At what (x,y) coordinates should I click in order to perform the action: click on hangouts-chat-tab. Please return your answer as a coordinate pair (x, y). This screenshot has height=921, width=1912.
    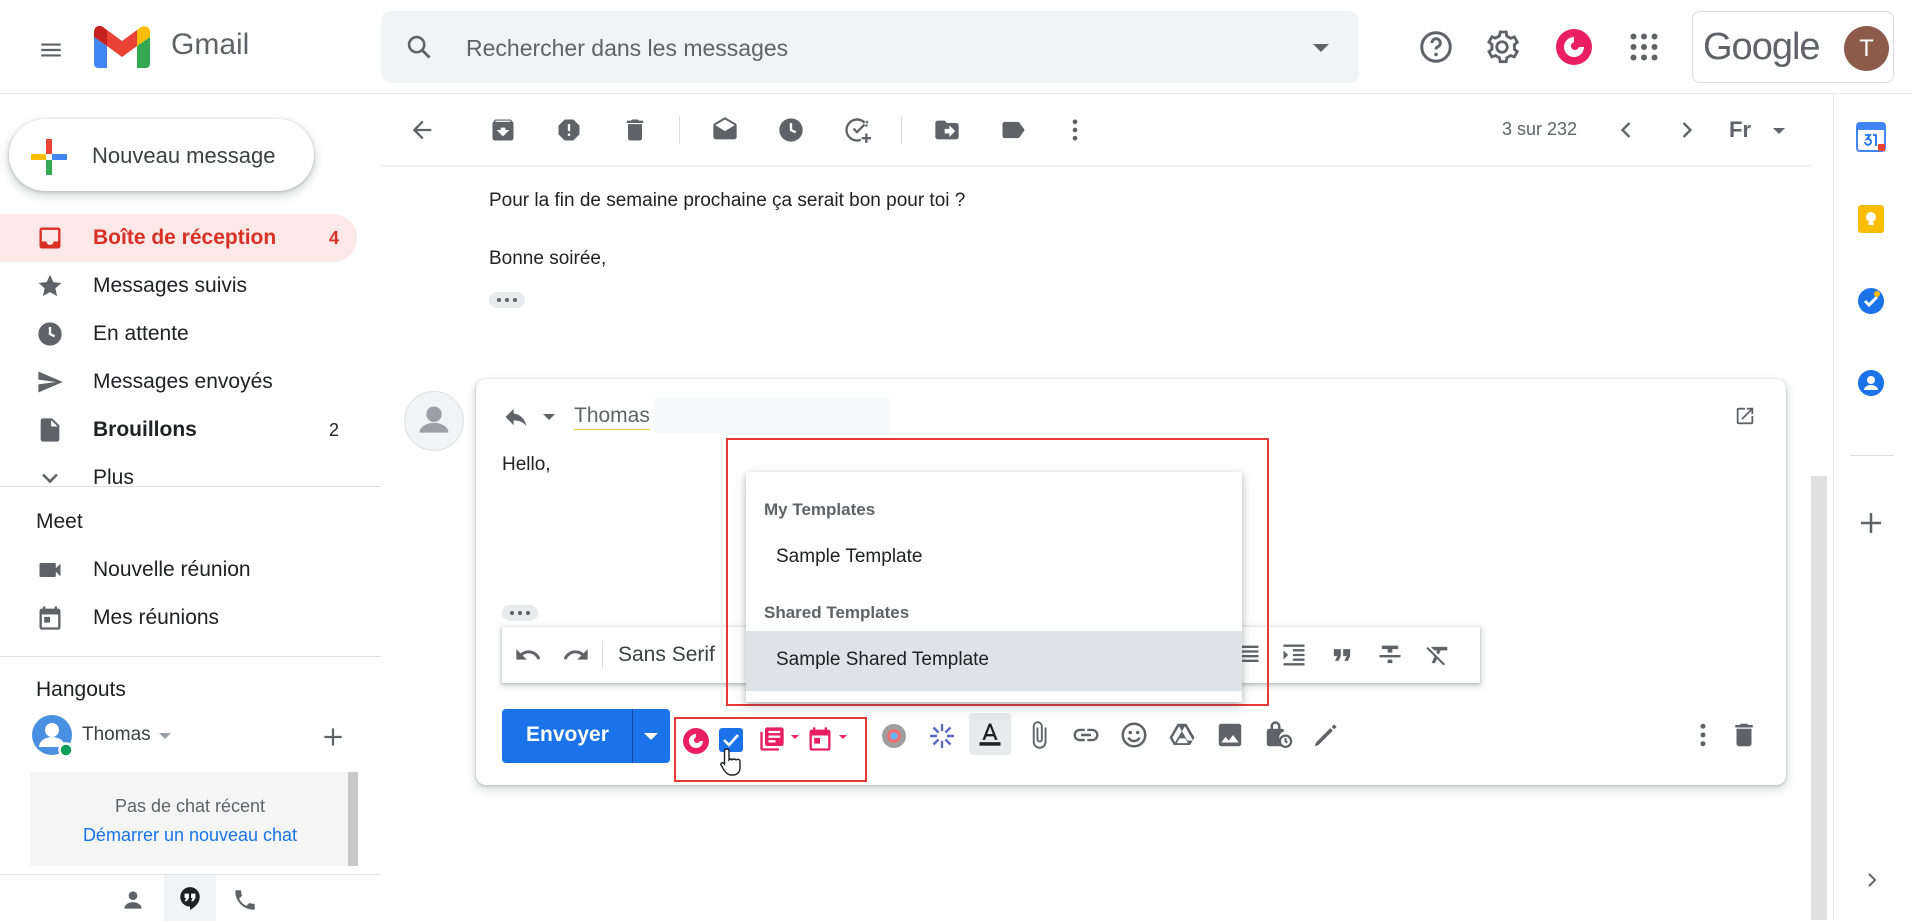
    Looking at the image, I should click on (190, 898).